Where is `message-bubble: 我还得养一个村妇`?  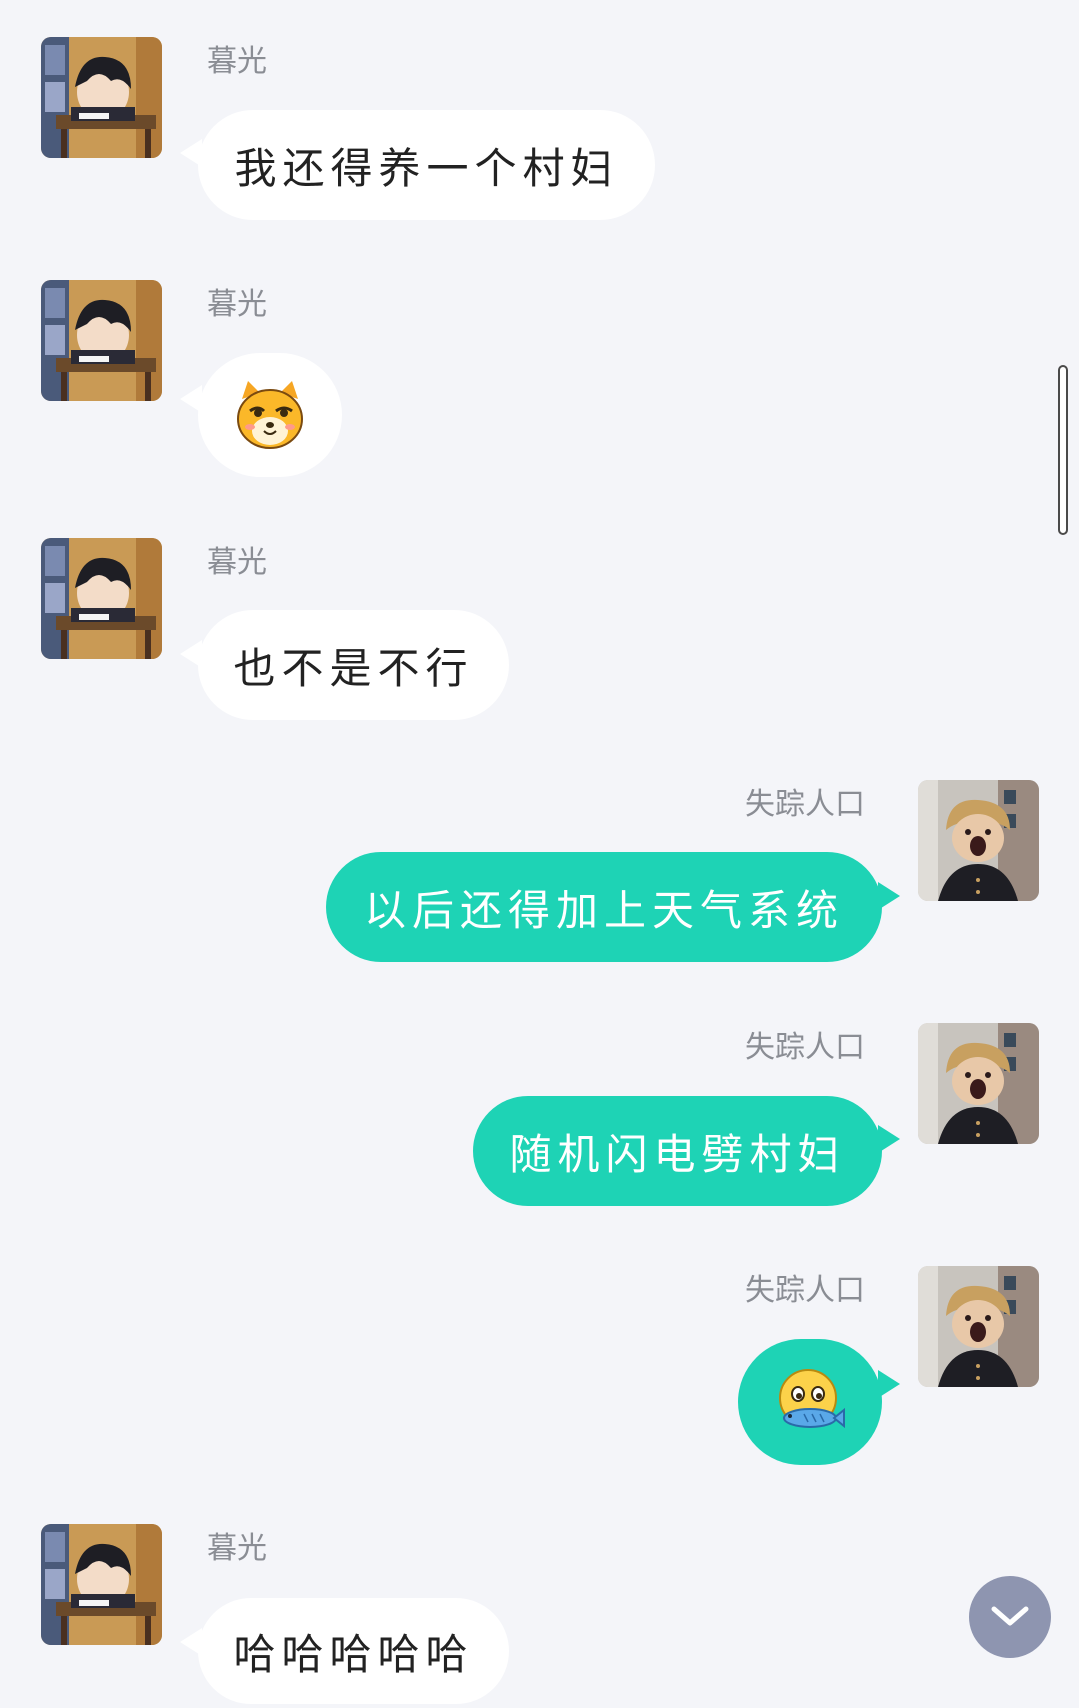
message-bubble: 我还得养一个村妇 is located at coordinates (426, 165).